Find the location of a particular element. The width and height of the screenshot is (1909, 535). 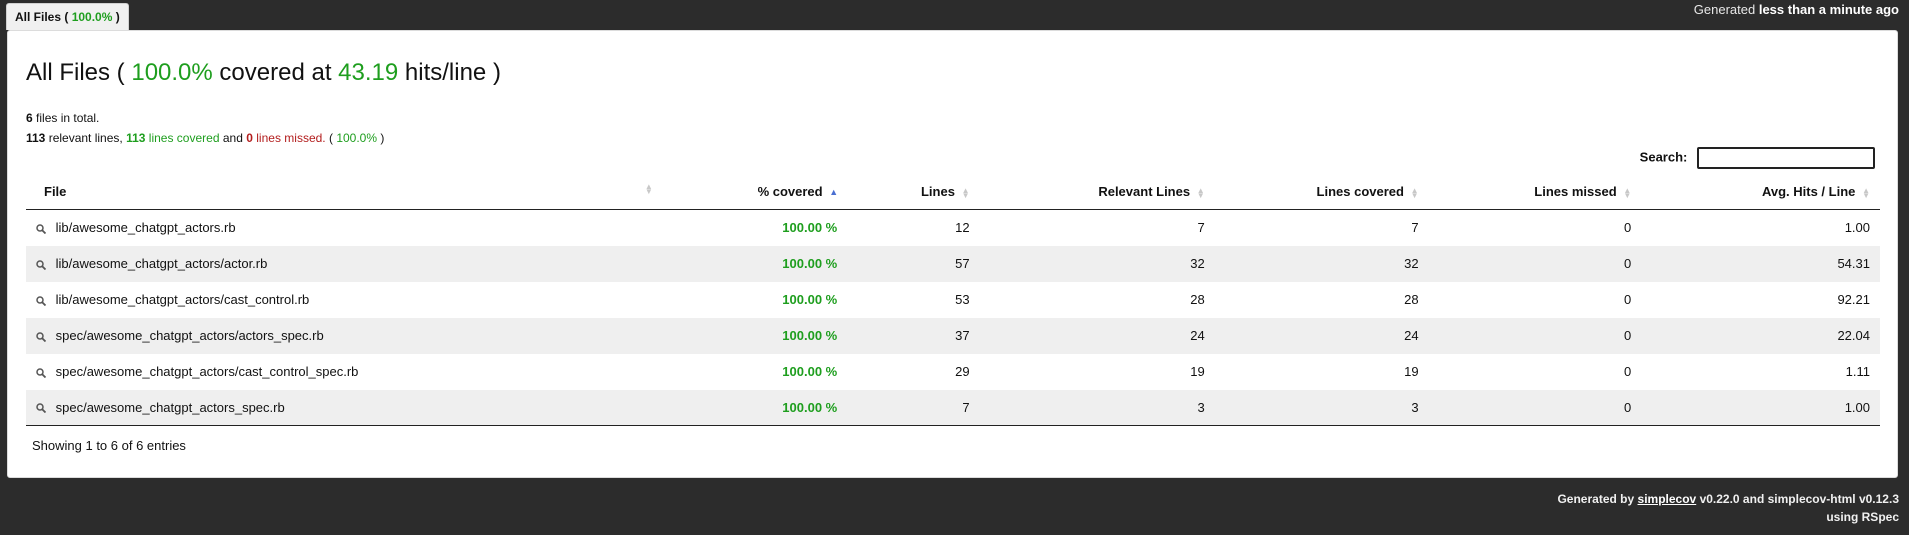

missed-count: 0 is located at coordinates (249, 138).